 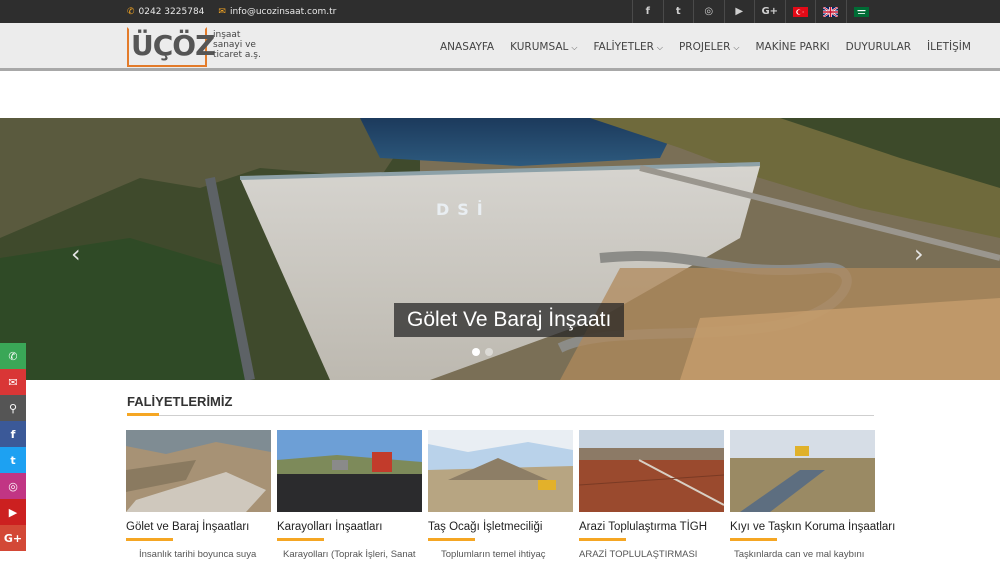 I want to click on nav-item-projeler: PROJELER ⌵, so click(x=709, y=47).